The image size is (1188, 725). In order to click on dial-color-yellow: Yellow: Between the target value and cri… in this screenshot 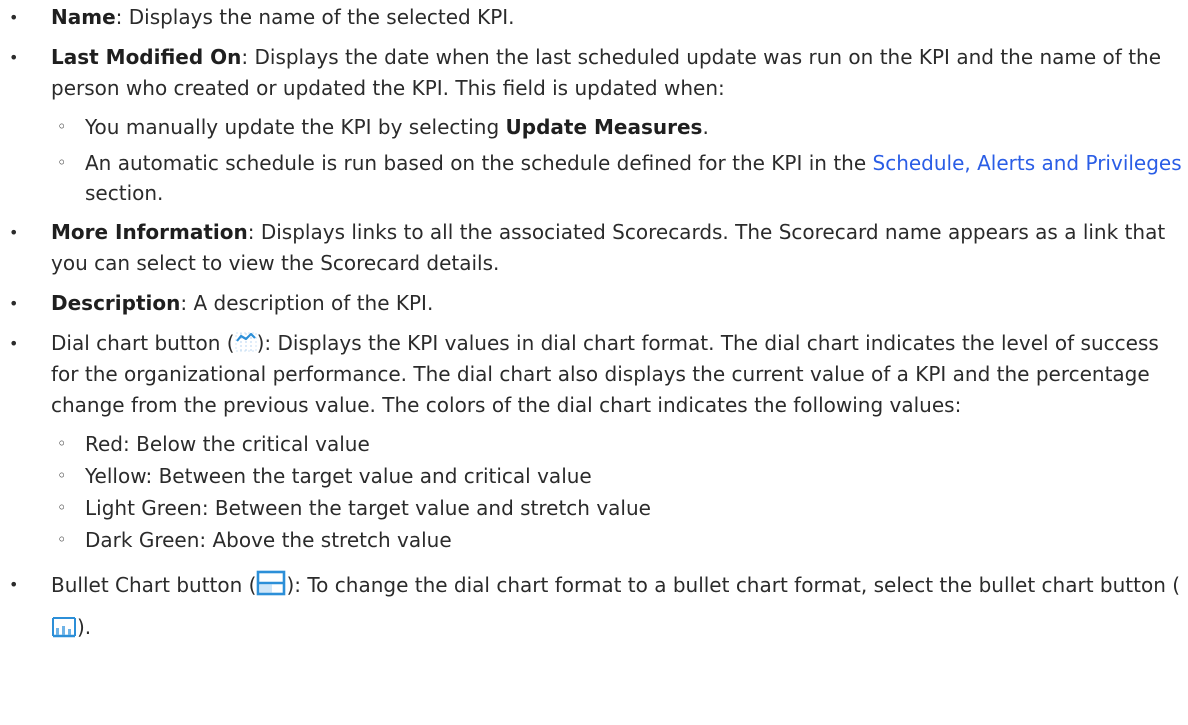, I will do `click(619, 476)`.